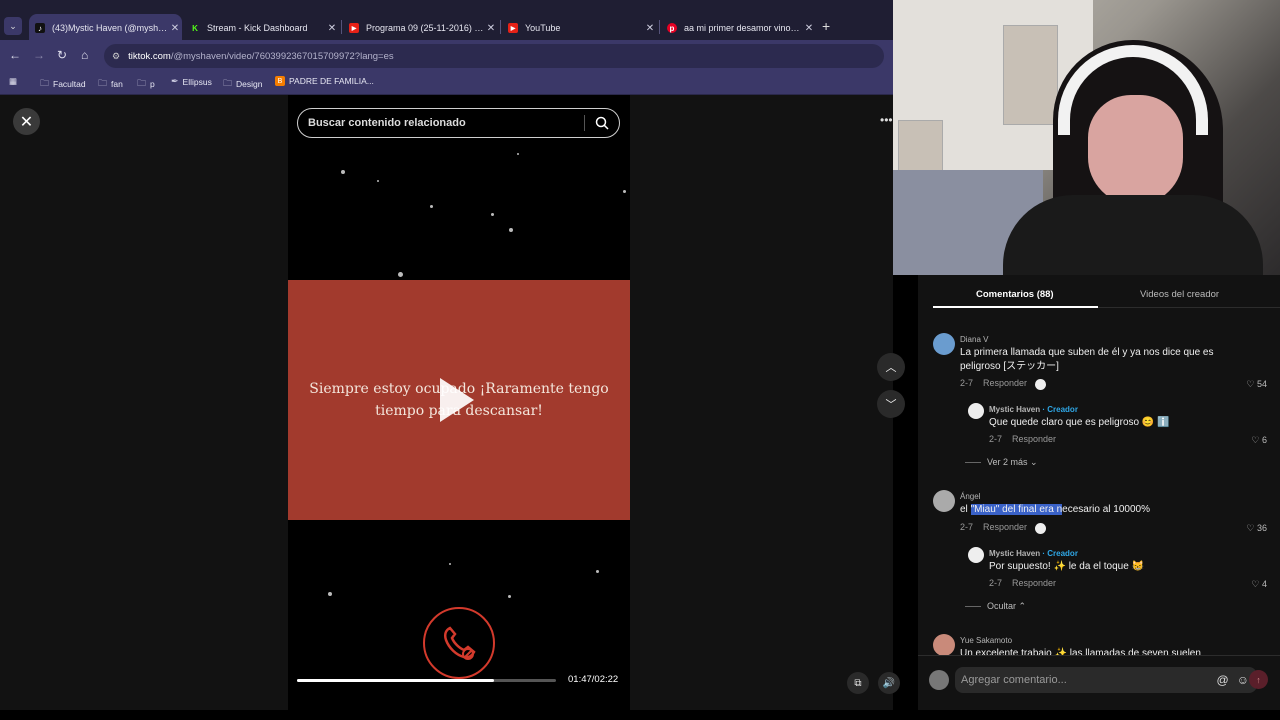 The image size is (1280, 720). I want to click on comment-username: Yue Sakamoto, so click(986, 640).